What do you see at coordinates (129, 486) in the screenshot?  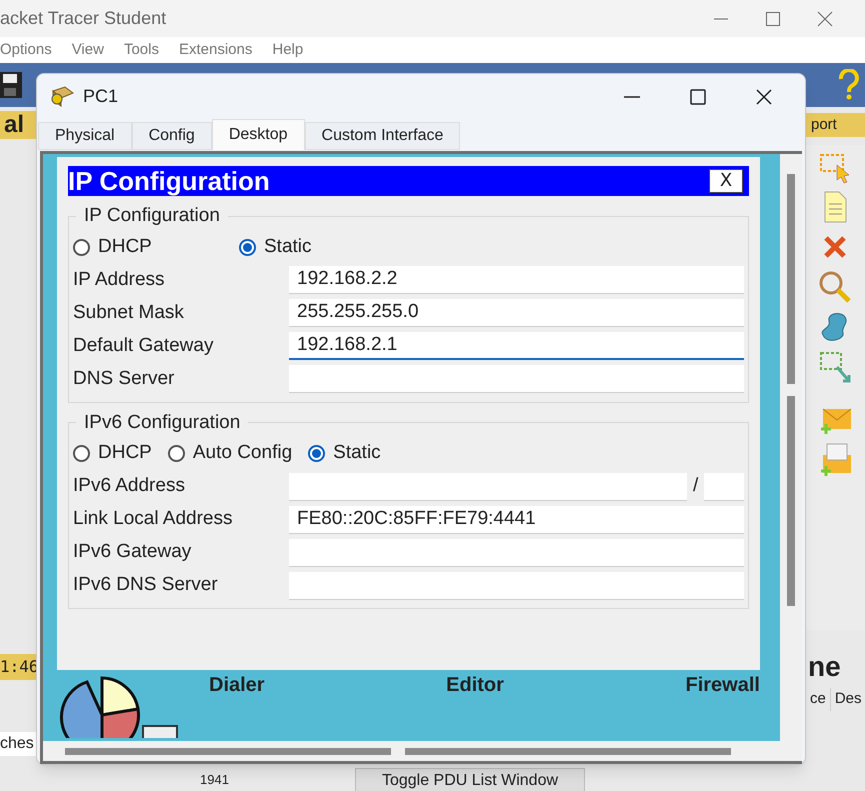 I see `field-label: IPv6 Address` at bounding box center [129, 486].